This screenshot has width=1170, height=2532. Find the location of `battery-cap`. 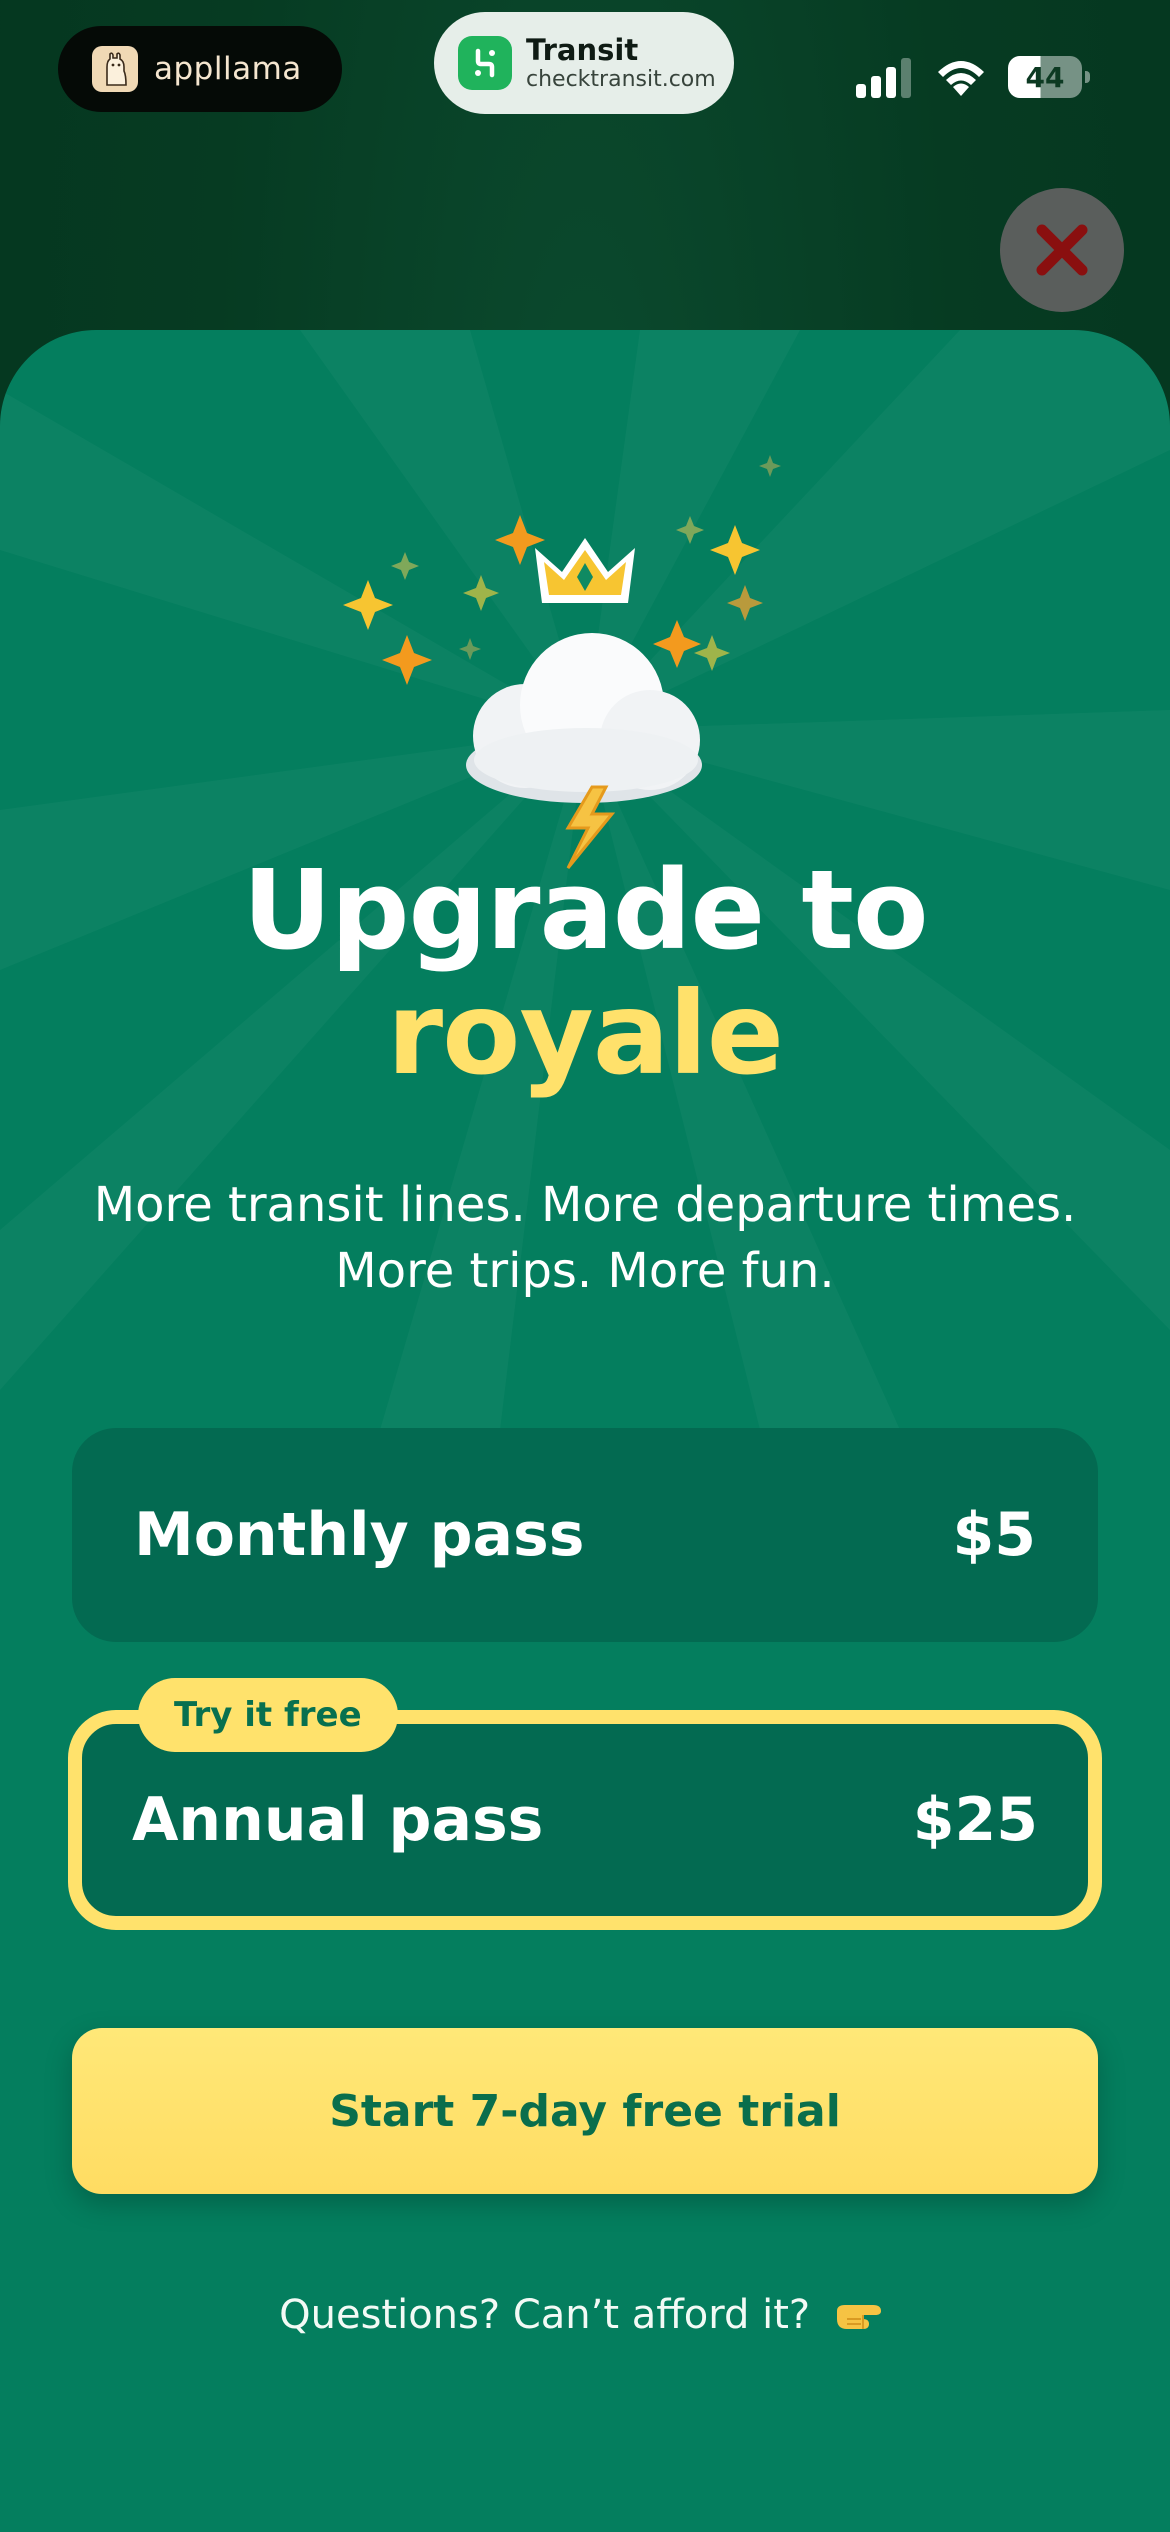

battery-cap is located at coordinates (1087, 77).